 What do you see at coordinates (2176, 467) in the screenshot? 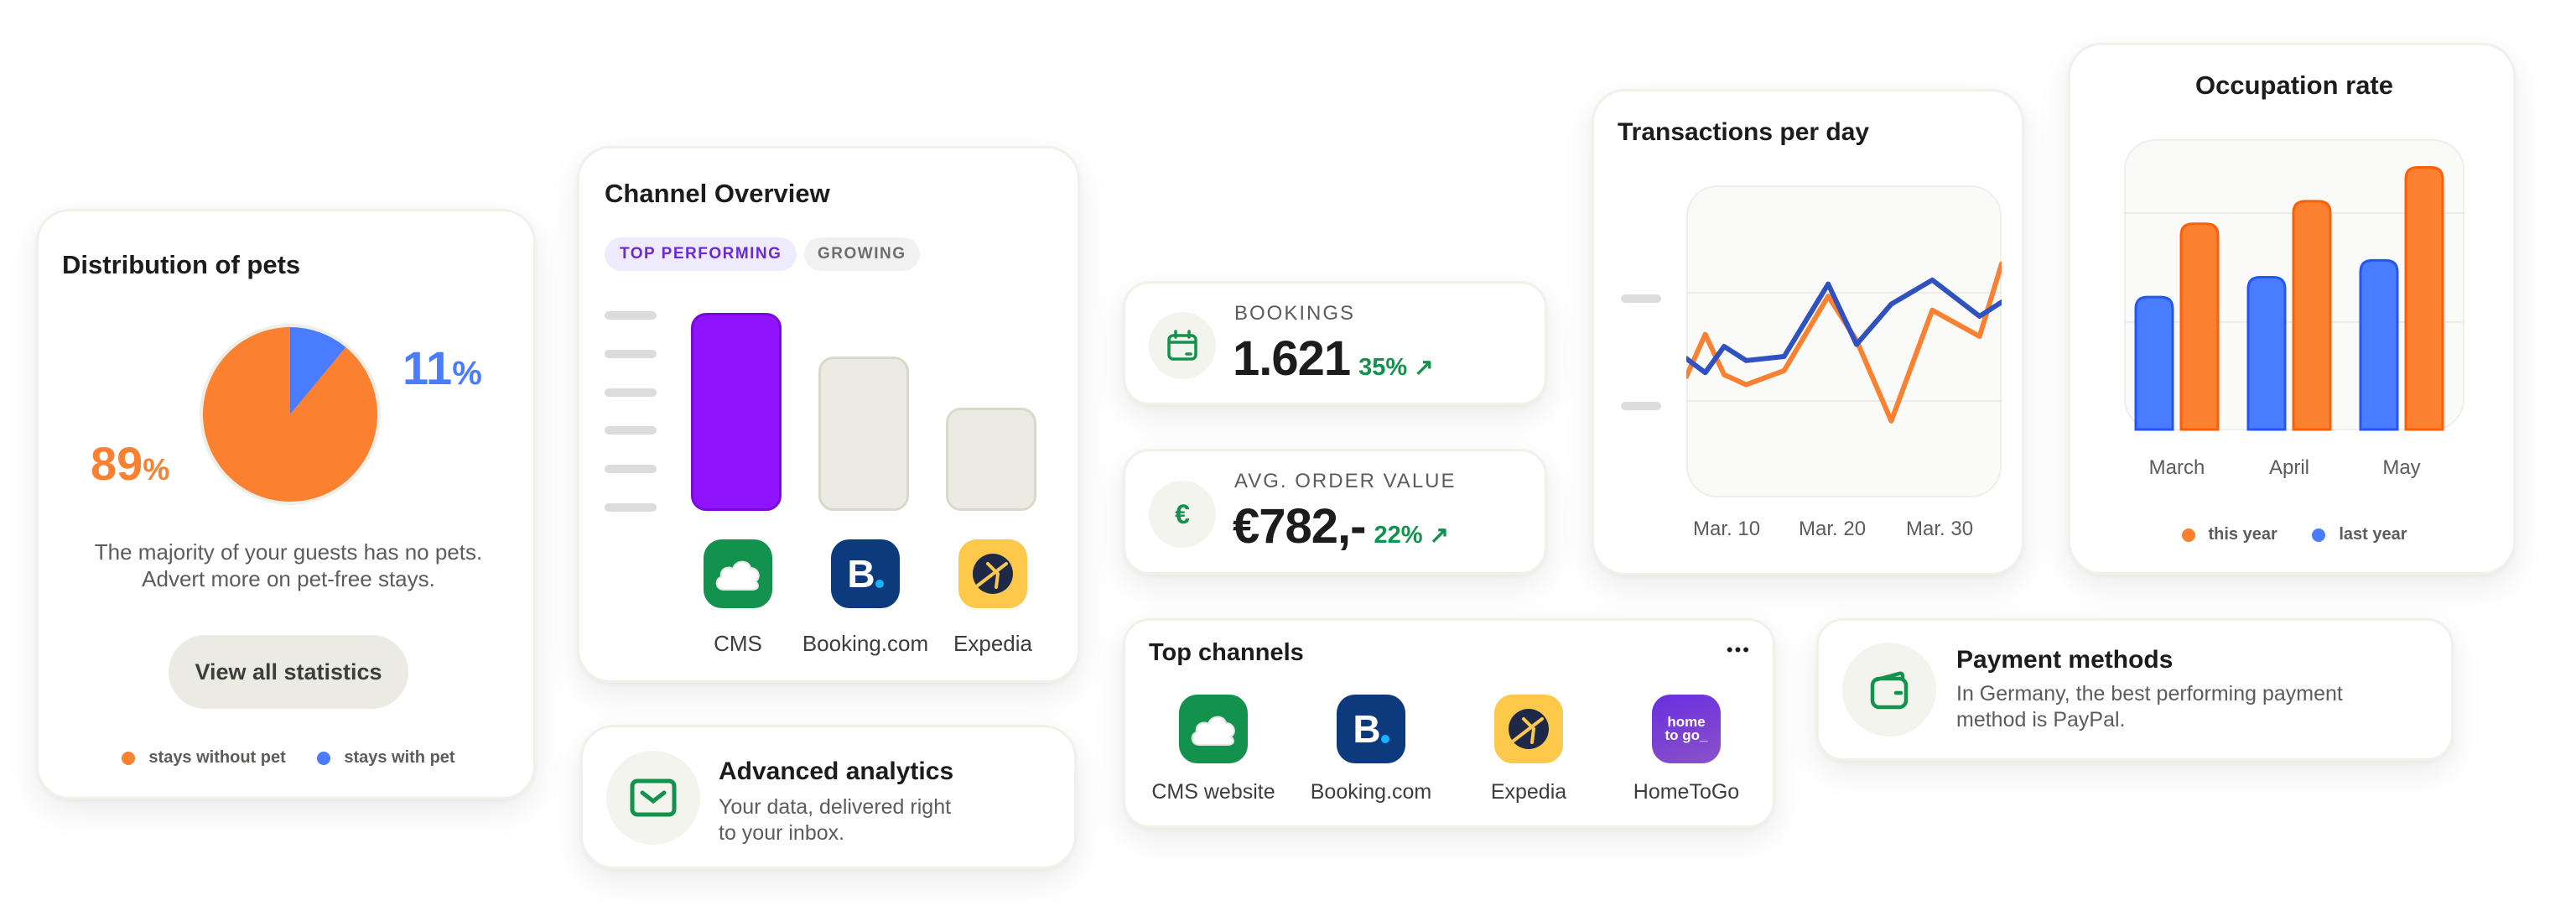
I see `x-tick-label: March` at bounding box center [2176, 467].